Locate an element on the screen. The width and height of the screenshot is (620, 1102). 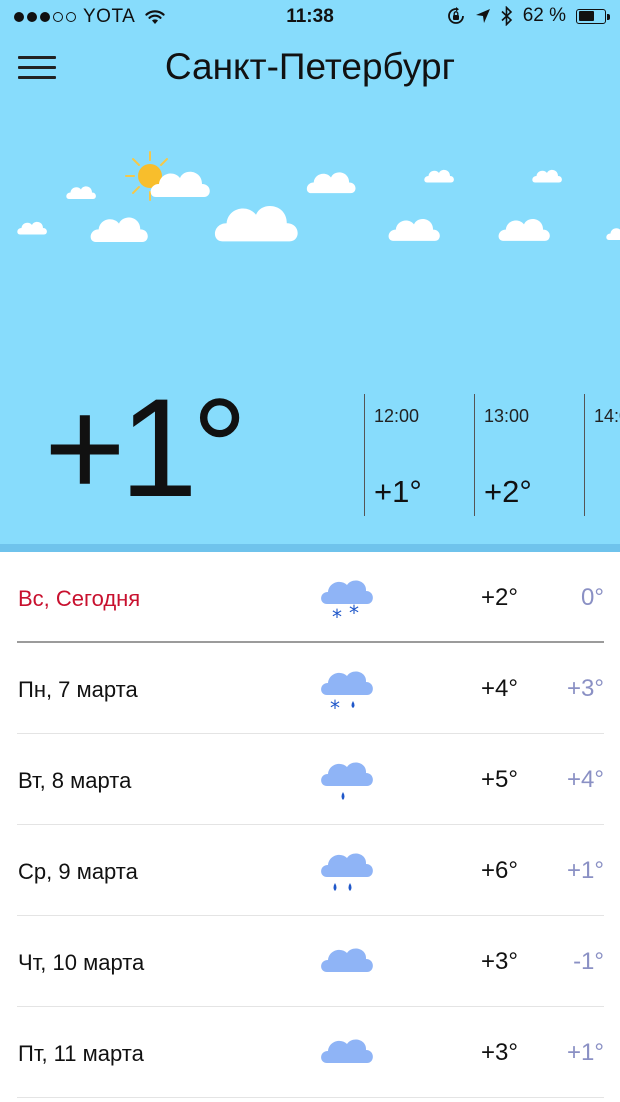
current-temperature: +1° is located at coordinates (146, 447).